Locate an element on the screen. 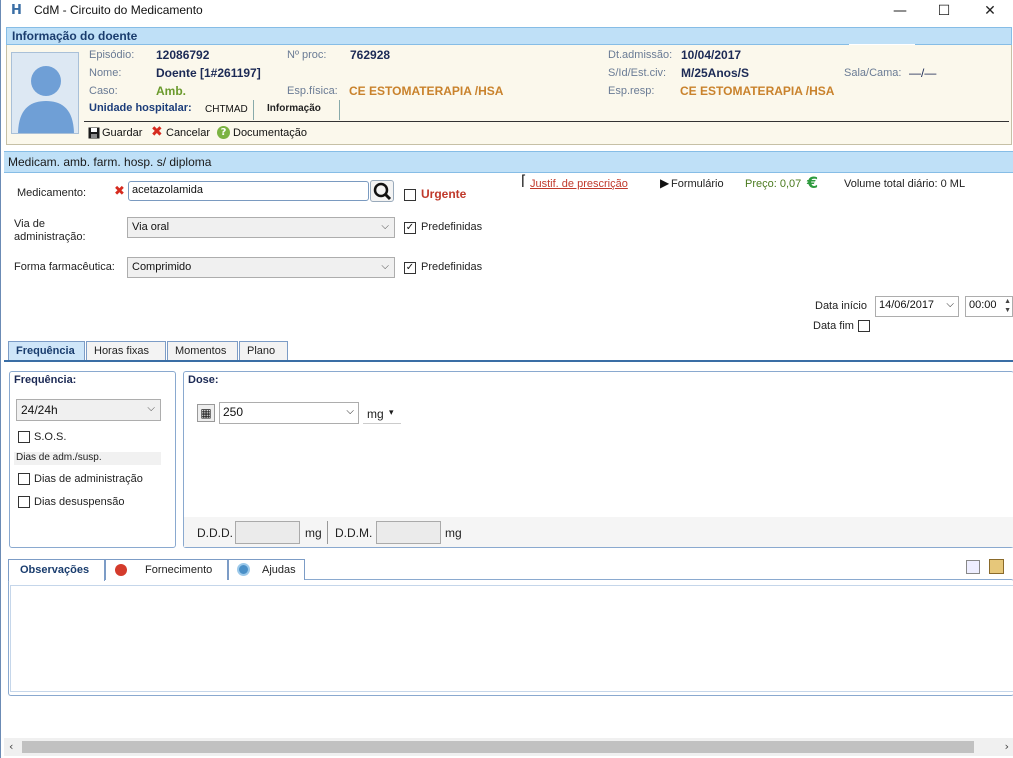  toolbar-separator is located at coordinates (546, 121).